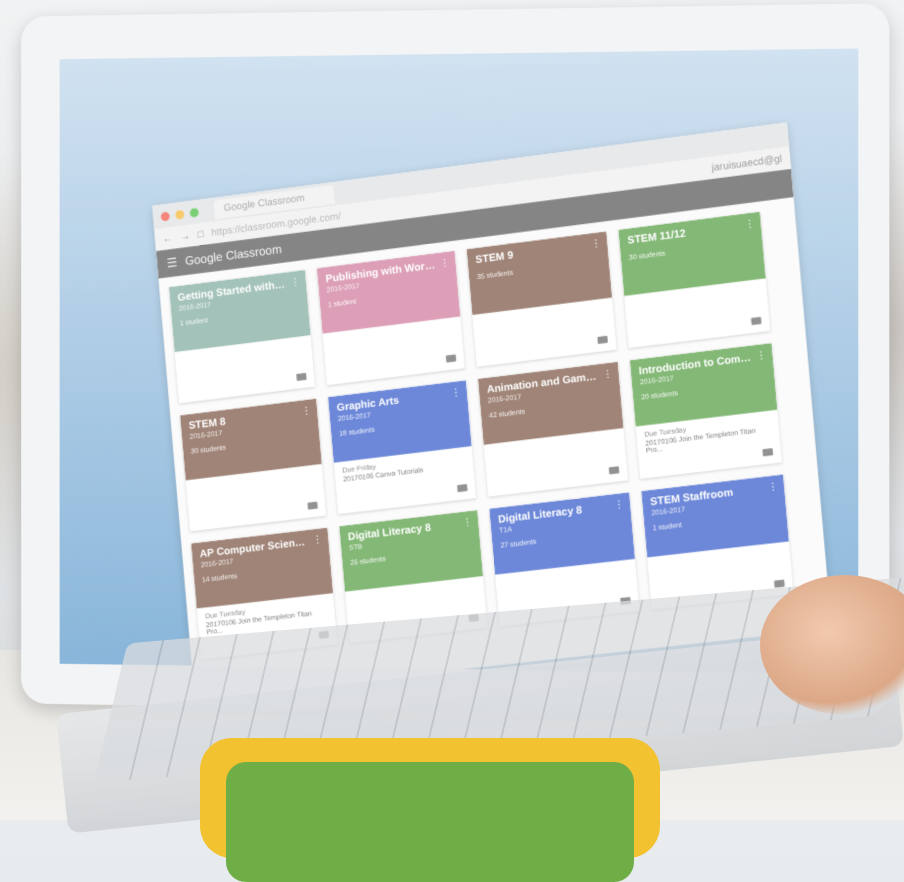 Image resolution: width=904 pixels, height=882 pixels. I want to click on course-card: STEM 11/12 30 students ⋮, so click(694, 280).